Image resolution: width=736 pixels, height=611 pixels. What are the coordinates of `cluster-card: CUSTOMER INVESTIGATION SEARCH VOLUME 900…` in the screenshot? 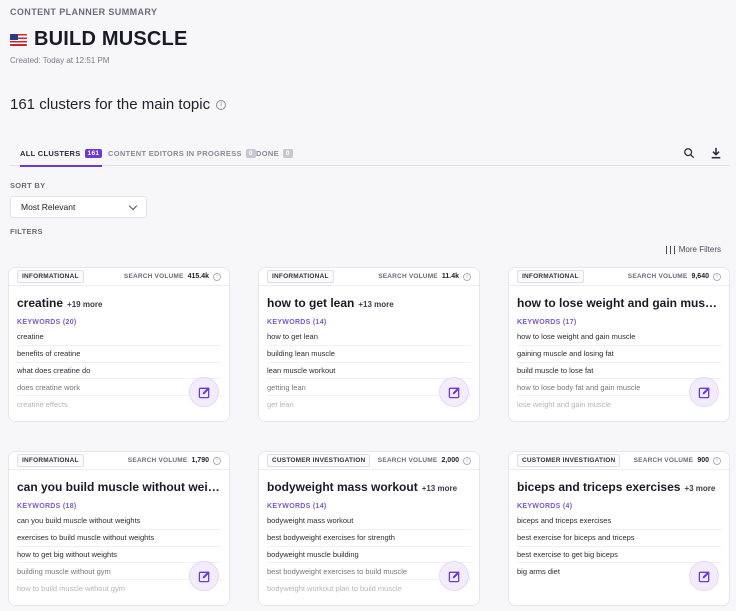 It's located at (619, 528).